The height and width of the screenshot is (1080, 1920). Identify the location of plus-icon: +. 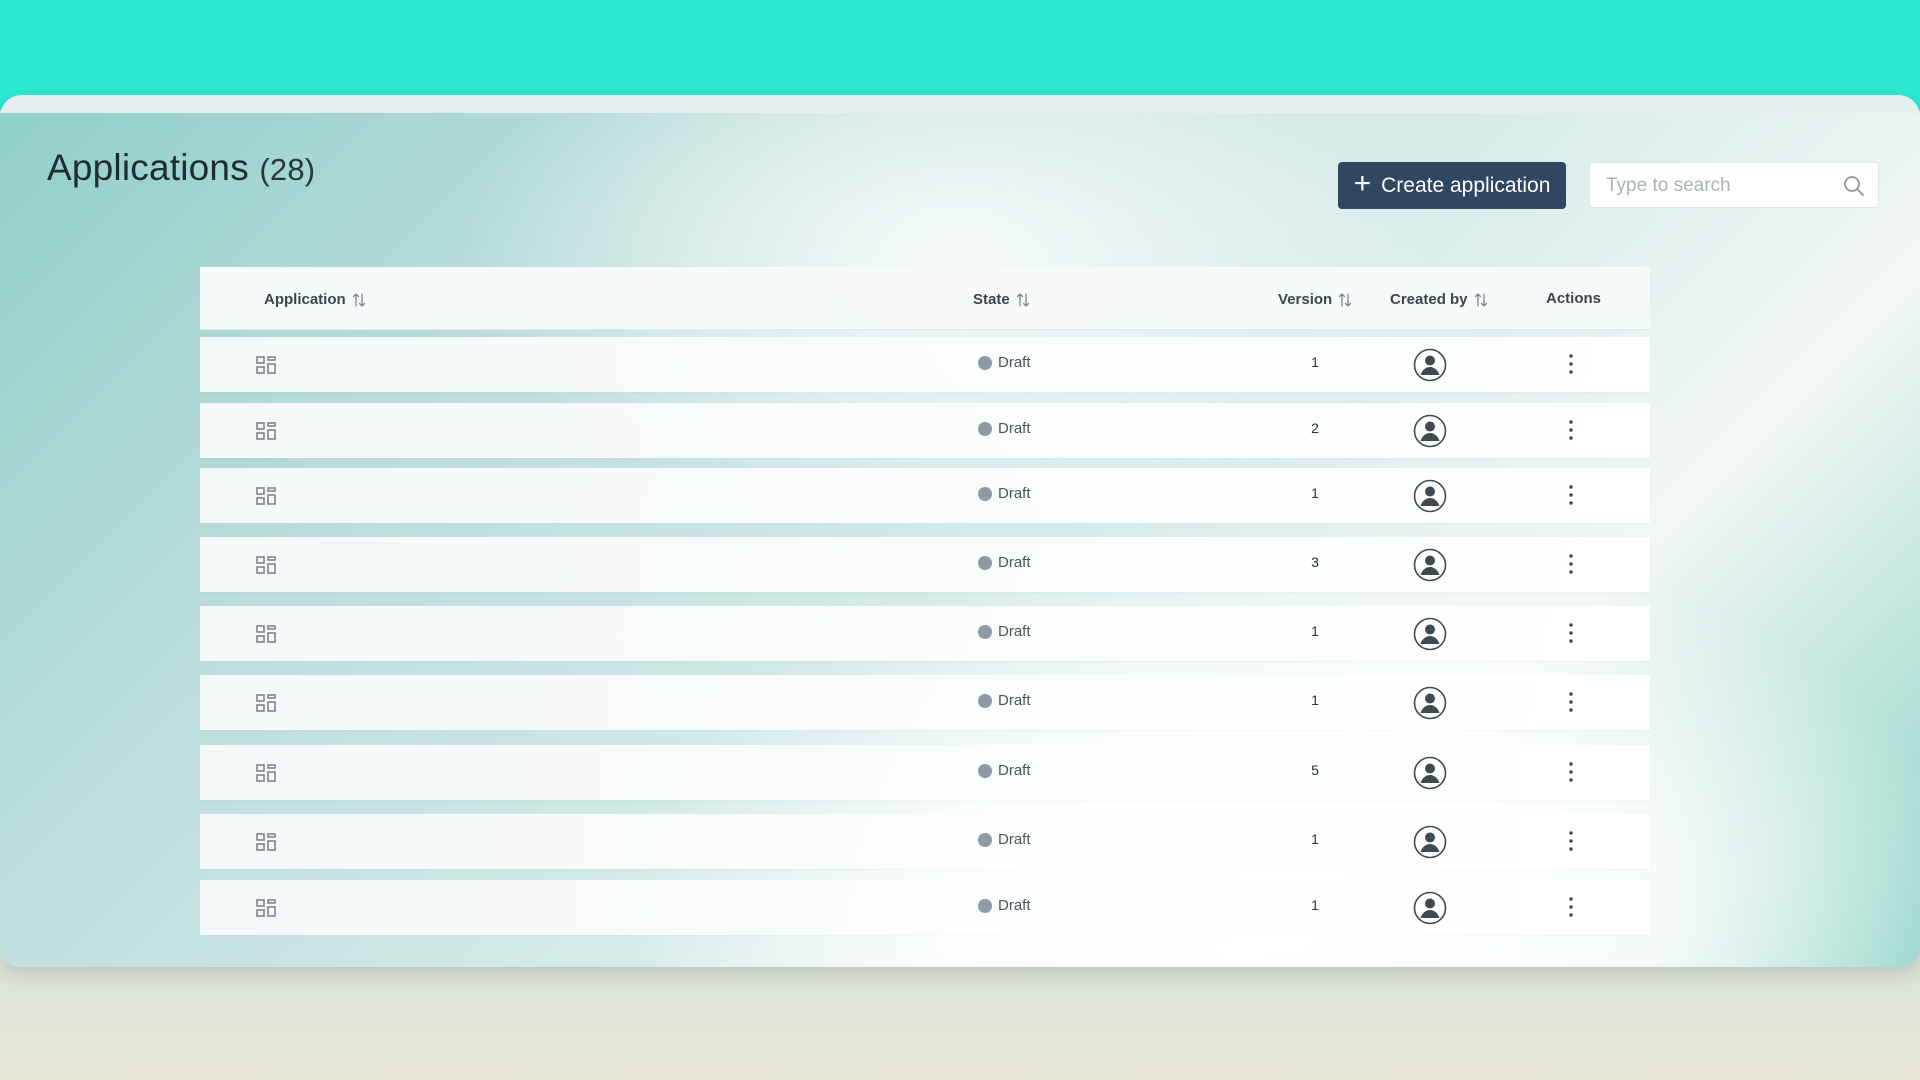
(1362, 183).